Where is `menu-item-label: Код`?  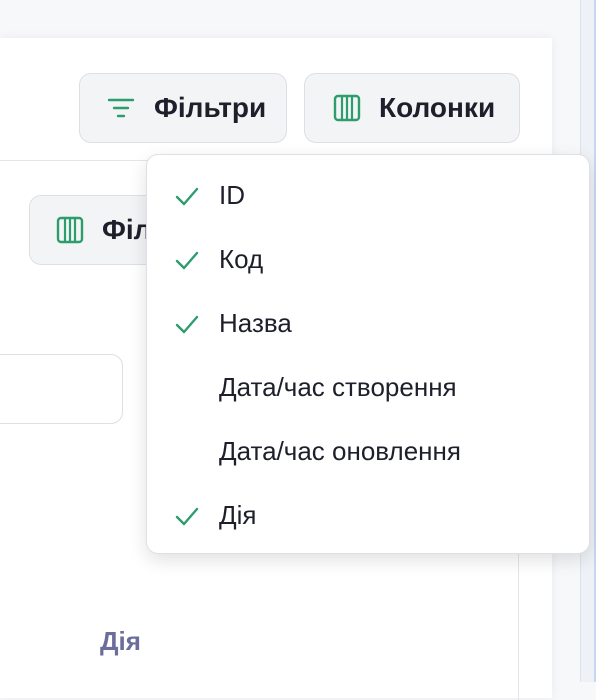 menu-item-label: Код is located at coordinates (241, 258).